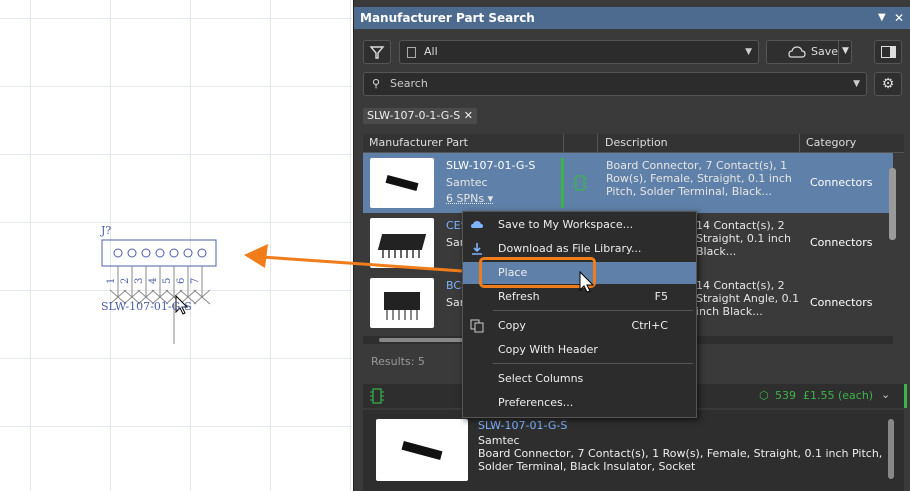  Describe the element at coordinates (579, 379) in the screenshot. I see `menu-item-select-columns: Select Columns` at that location.